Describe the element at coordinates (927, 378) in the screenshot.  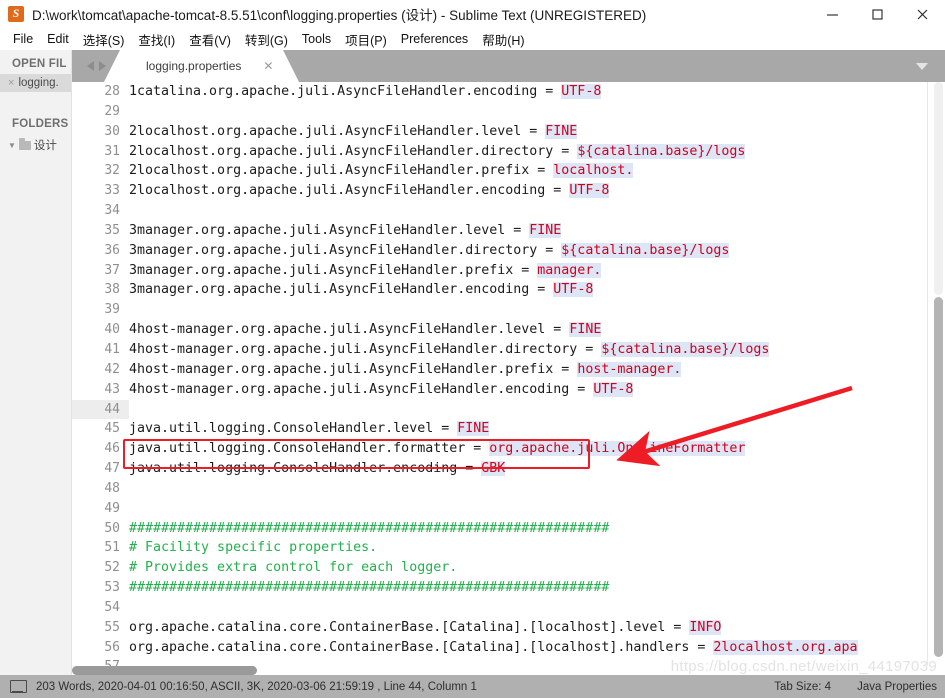
I see `editor-right-divider` at that location.